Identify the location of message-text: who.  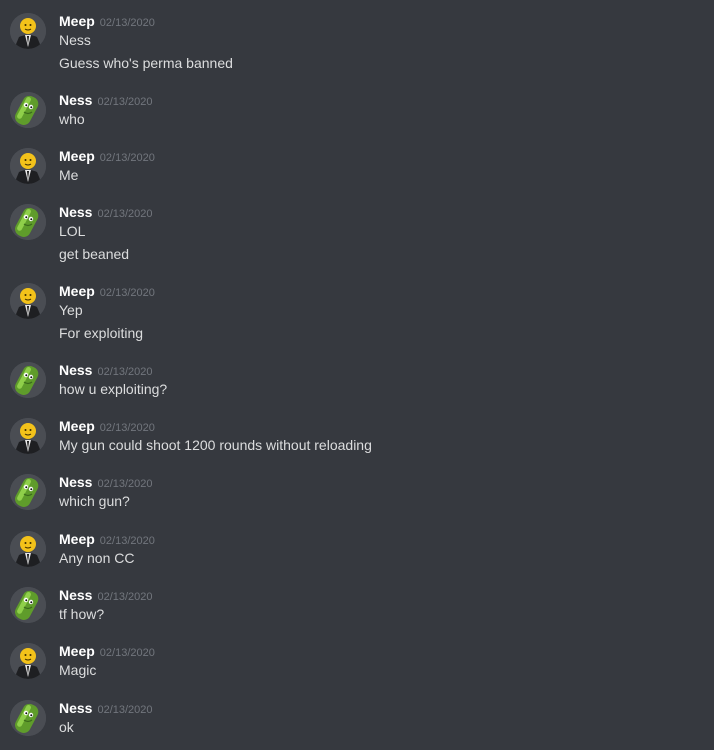
(72, 119).